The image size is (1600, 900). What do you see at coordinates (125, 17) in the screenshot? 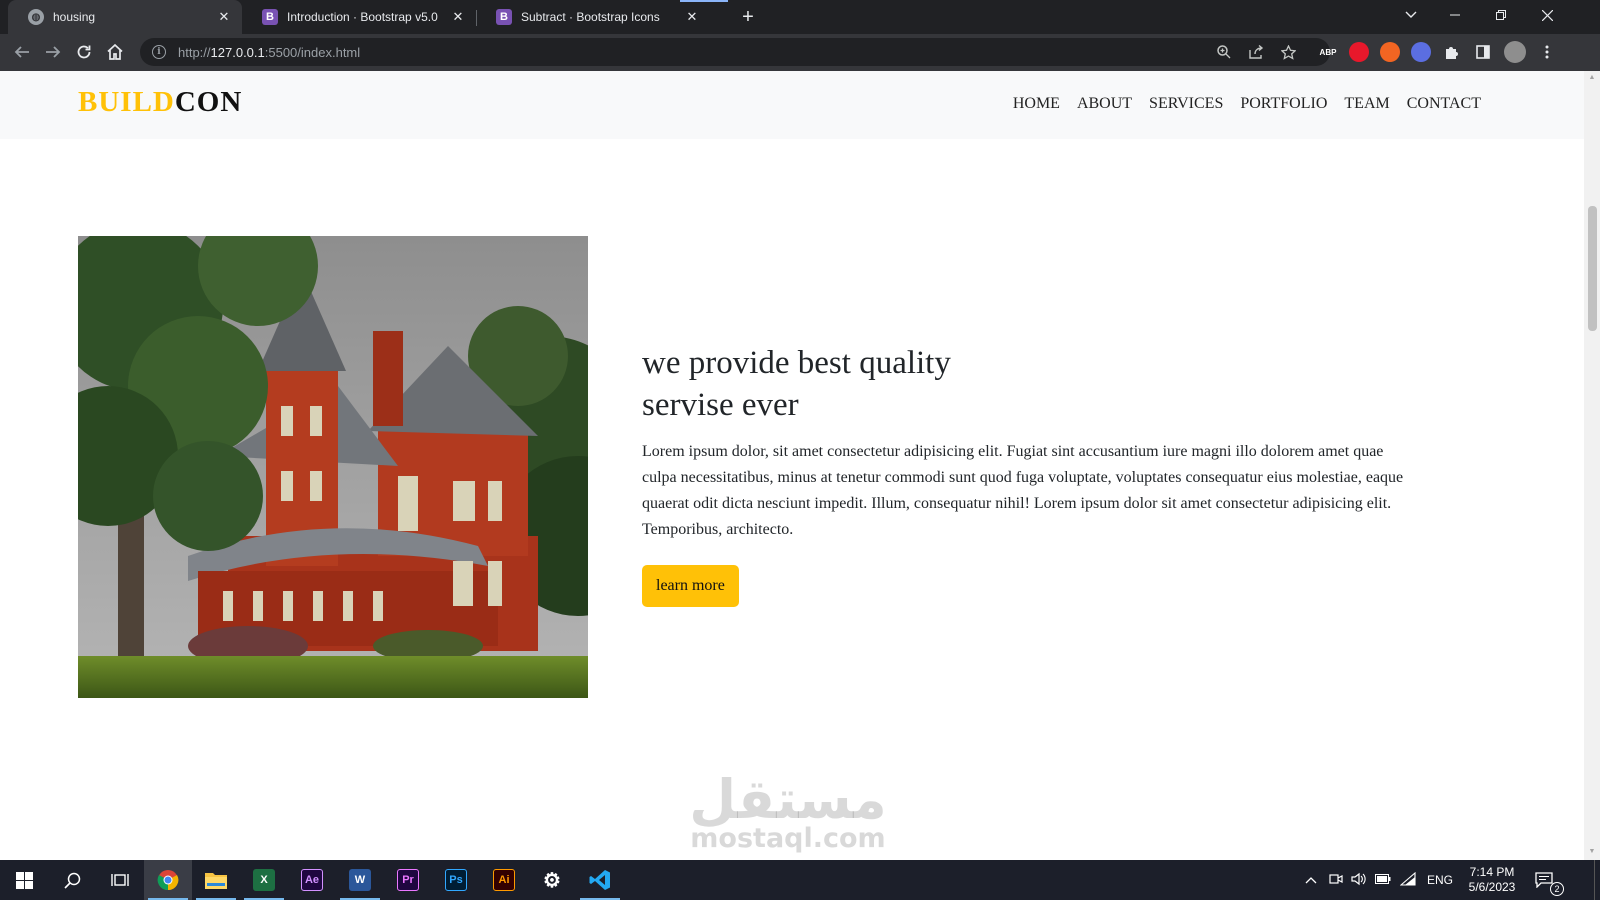
I see `tab-housing: ◍ housing ✕` at bounding box center [125, 17].